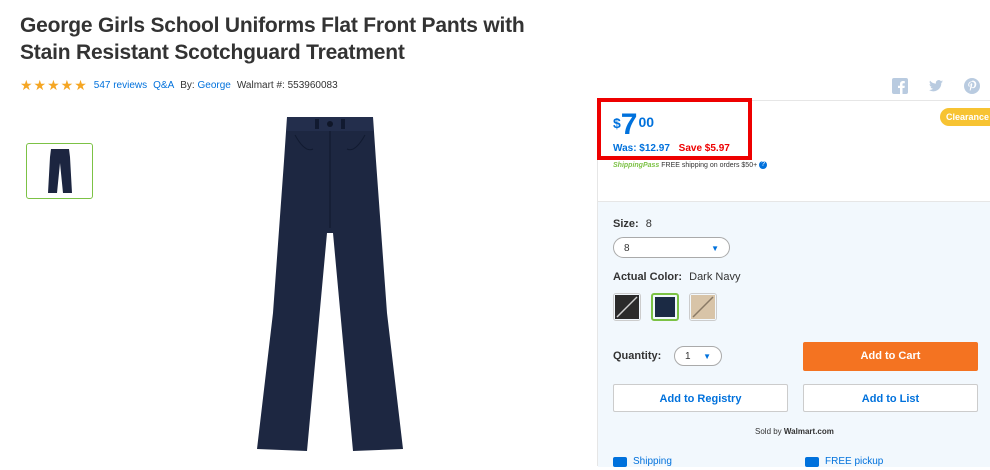 Image resolution: width=990 pixels, height=470 pixels. What do you see at coordinates (637, 356) in the screenshot?
I see `quantity-label: Quantity:` at bounding box center [637, 356].